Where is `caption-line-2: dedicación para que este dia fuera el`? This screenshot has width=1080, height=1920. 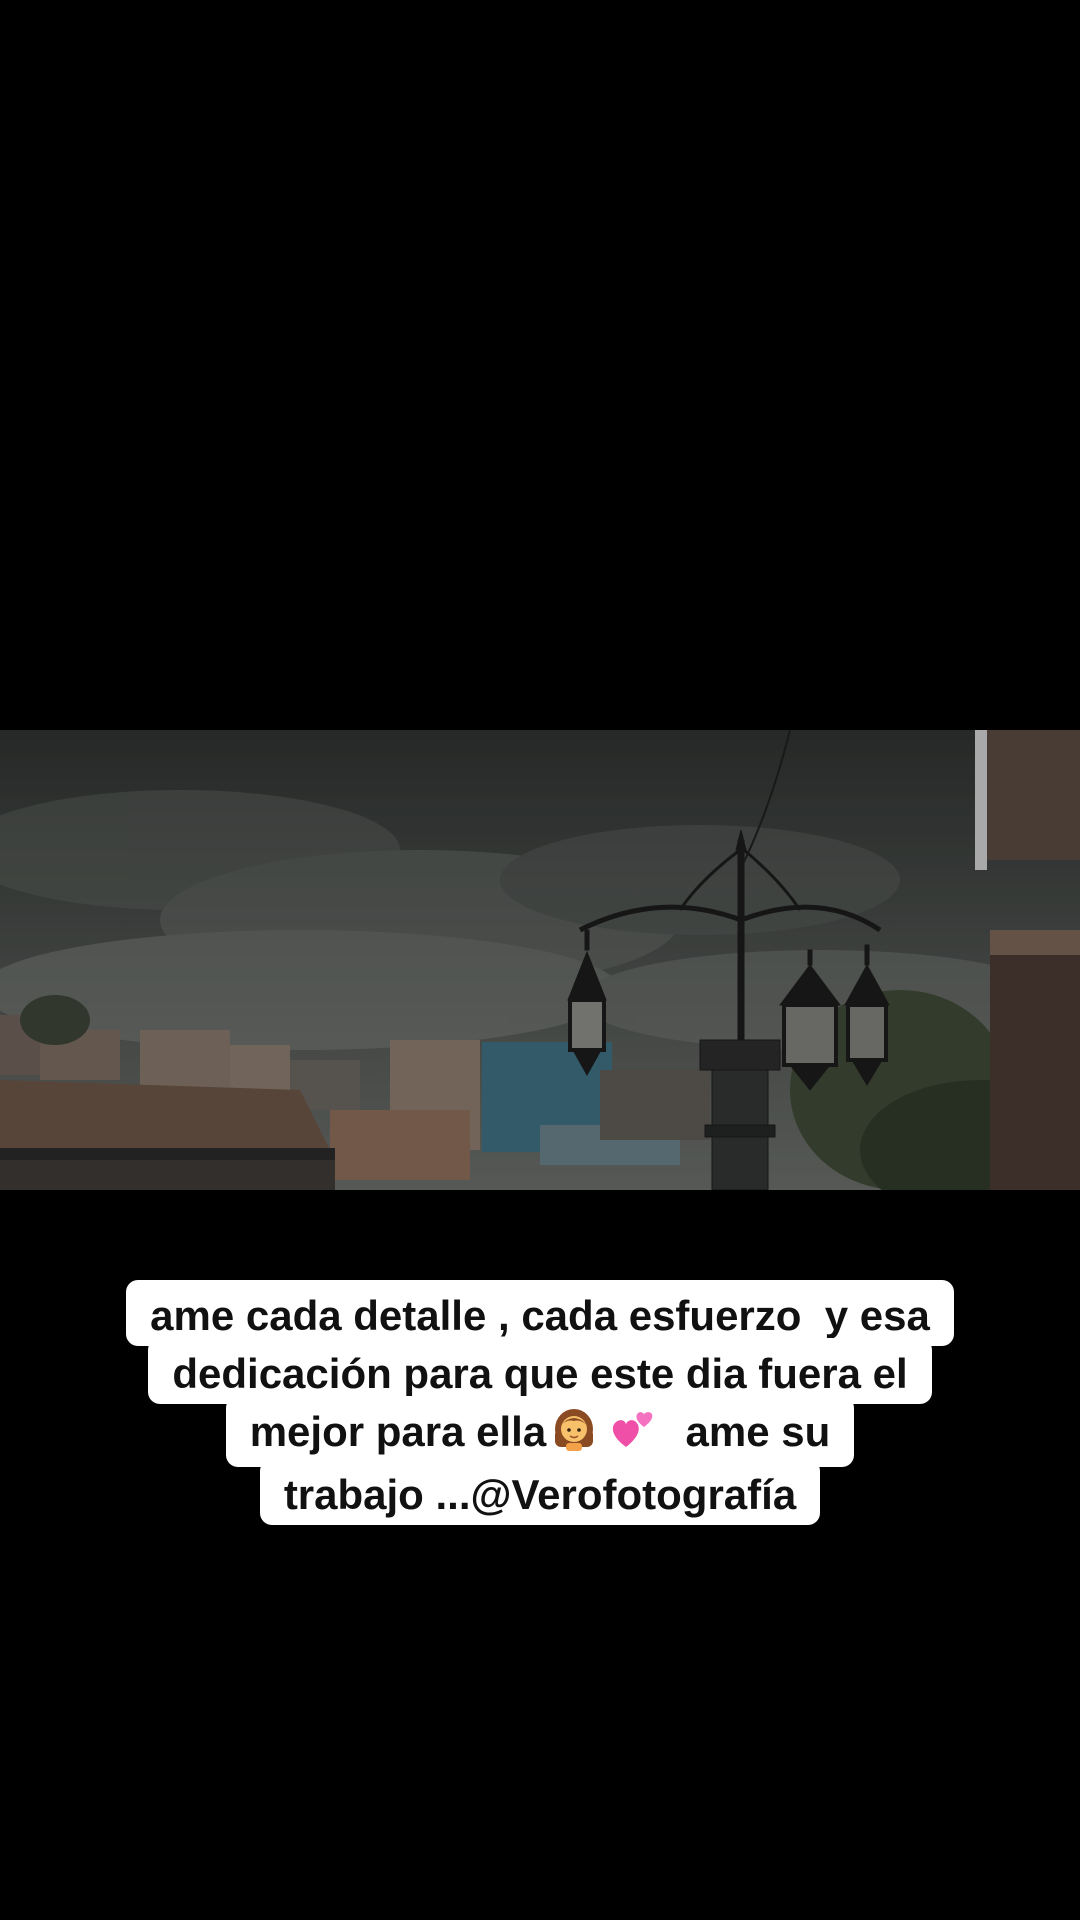
caption-line-2: dedicación para que este dia fuera el is located at coordinates (540, 1371).